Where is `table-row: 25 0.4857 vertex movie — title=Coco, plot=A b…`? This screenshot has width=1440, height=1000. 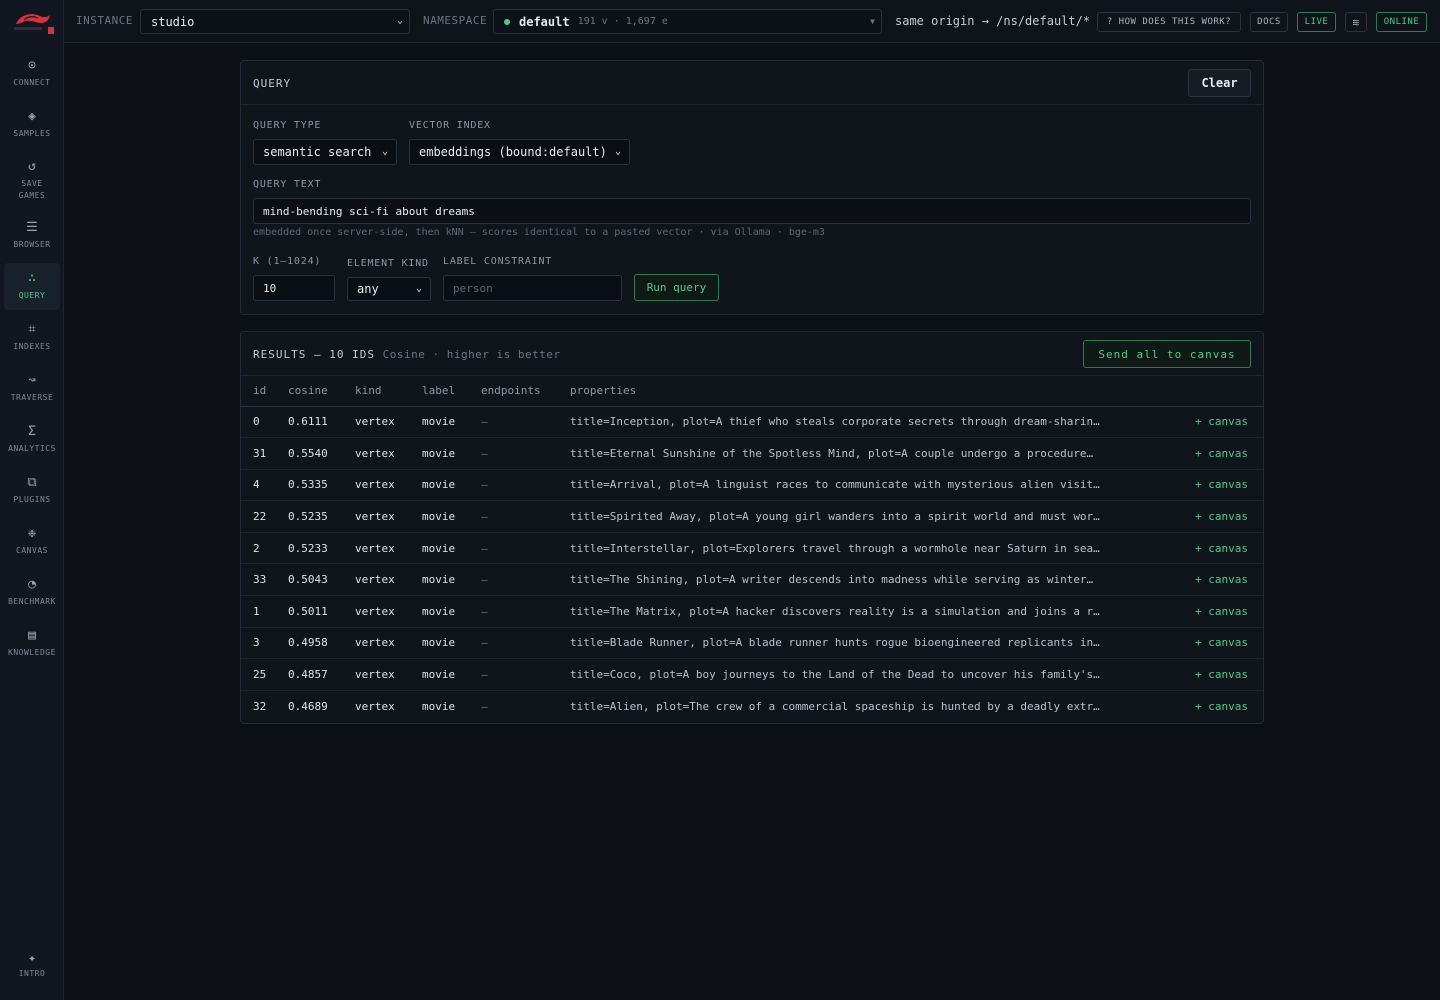 table-row: 25 0.4857 vertex movie — title=Coco, plot=A b… is located at coordinates (752, 674).